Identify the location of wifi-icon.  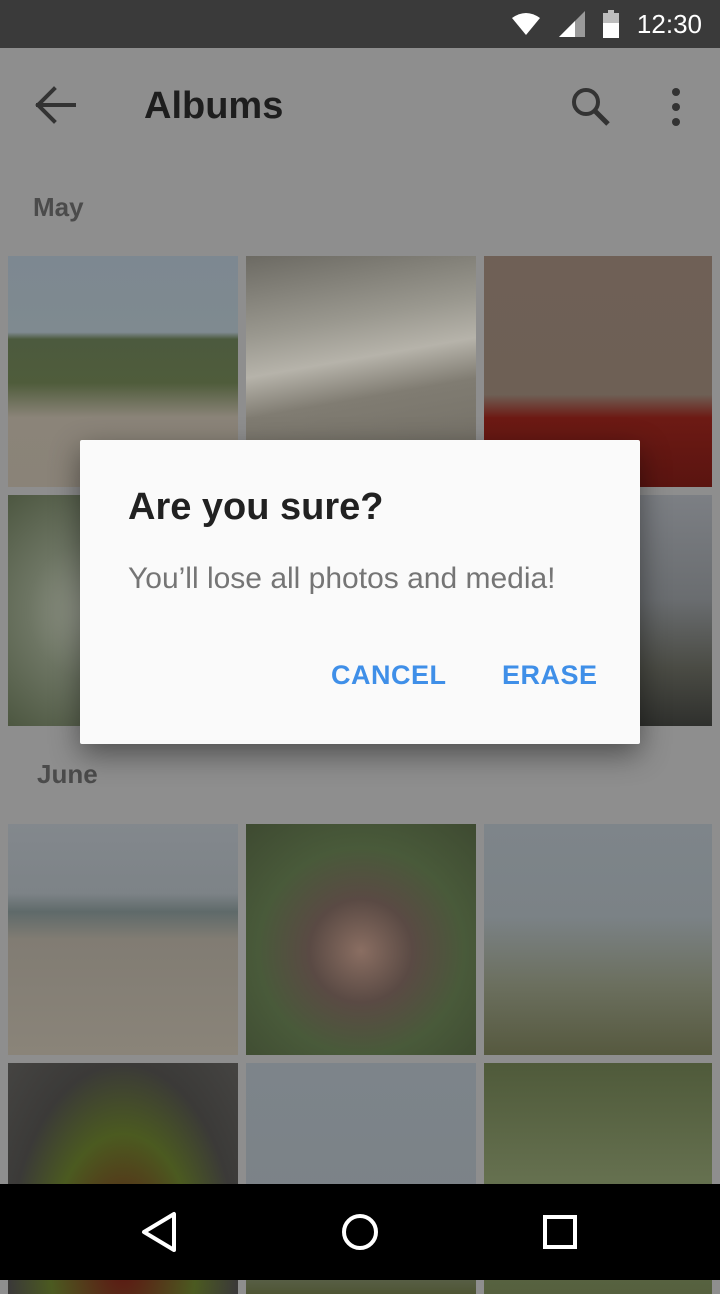
(525, 24).